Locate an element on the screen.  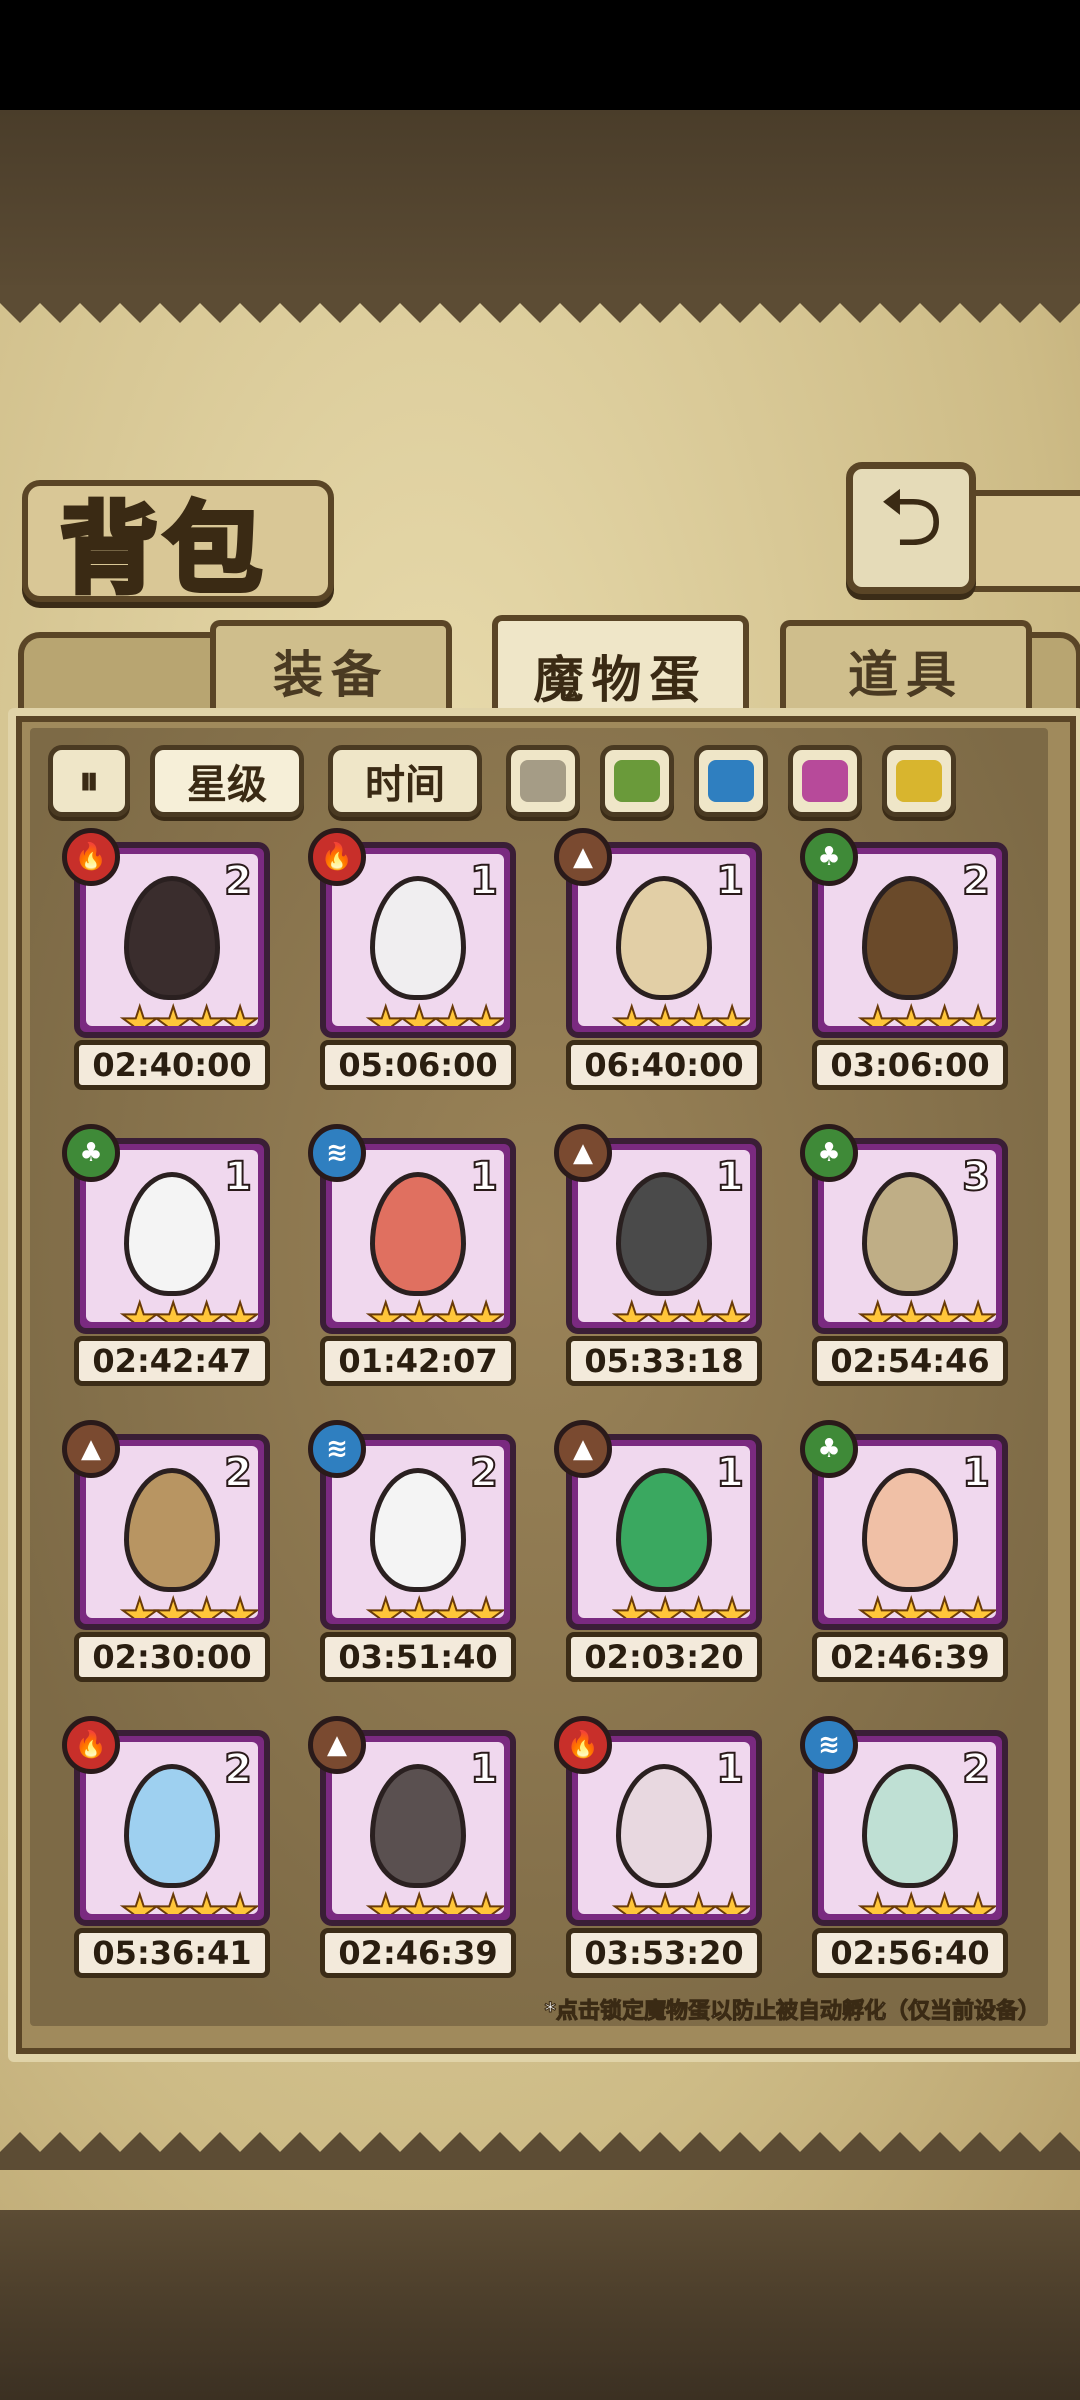
egg-card: 1 ★★★★ 🔥 05:06:00 is located at coordinates (425, 965).